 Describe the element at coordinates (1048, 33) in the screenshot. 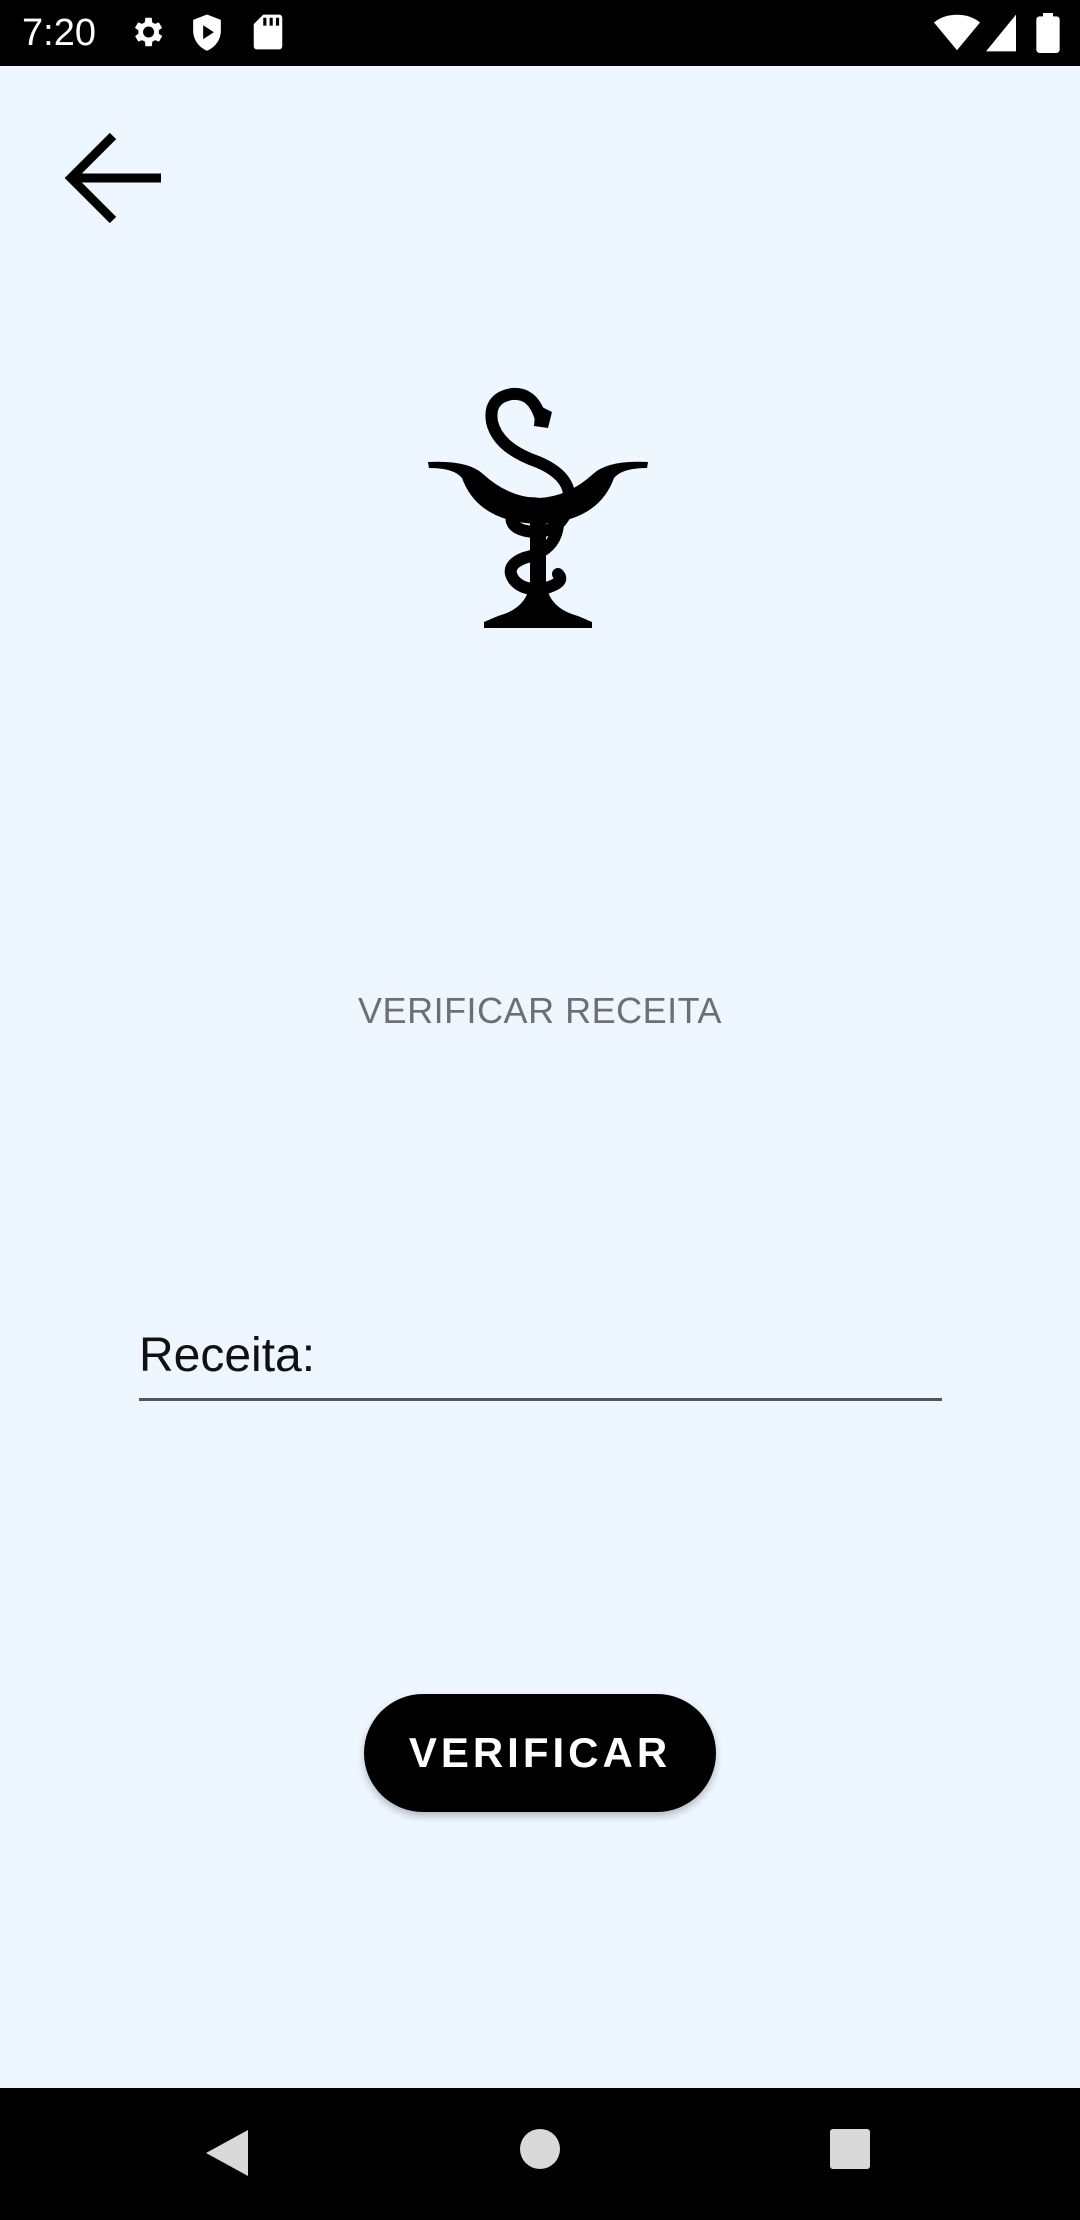

I see `battery-icon` at that location.